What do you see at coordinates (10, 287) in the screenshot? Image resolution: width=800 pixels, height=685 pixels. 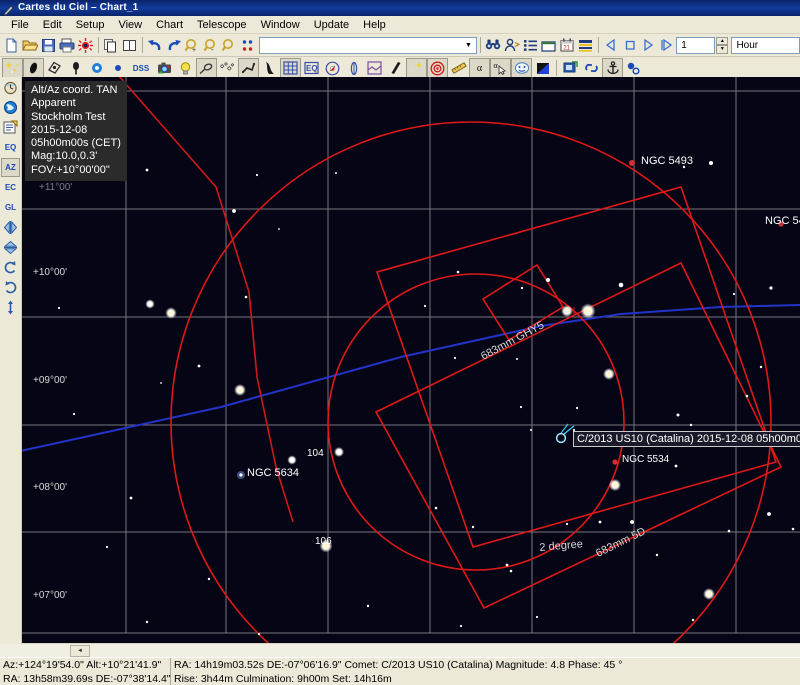 I see `sidebar-rotate-cw-button` at bounding box center [10, 287].